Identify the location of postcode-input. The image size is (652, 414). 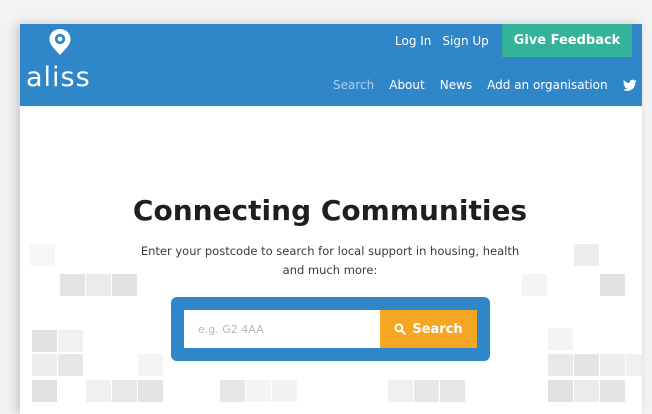
(282, 329).